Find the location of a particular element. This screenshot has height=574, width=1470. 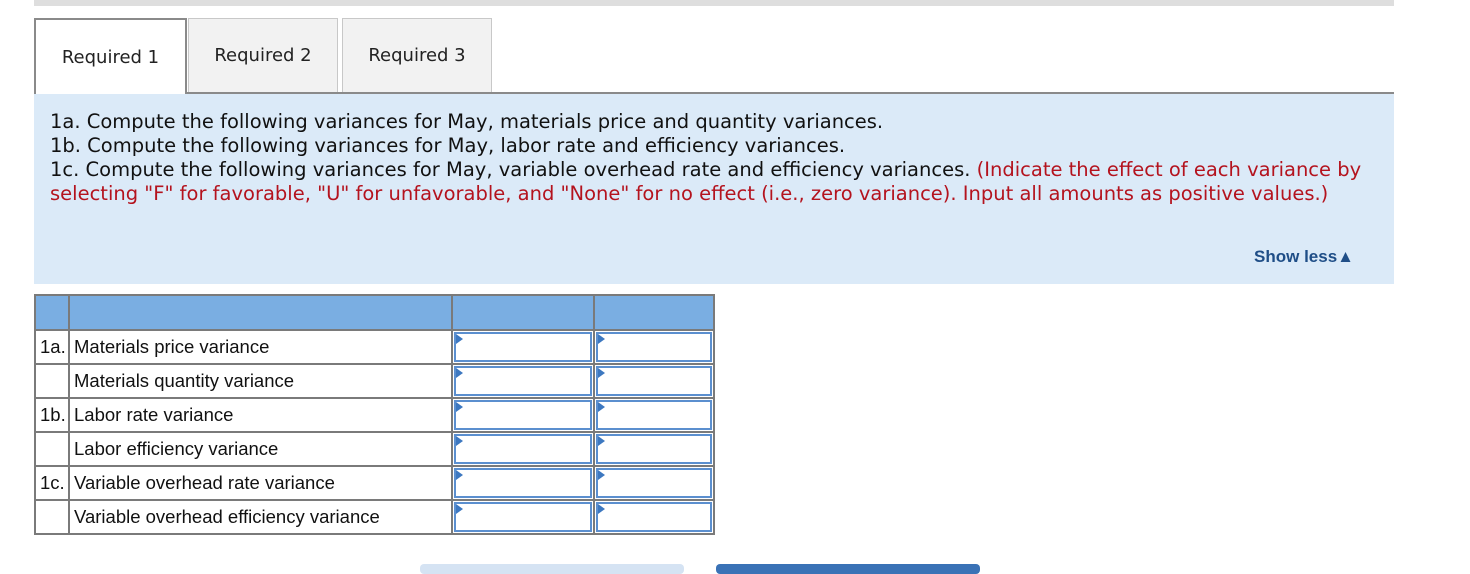

row-label: Materials quantity variance is located at coordinates (260, 381).